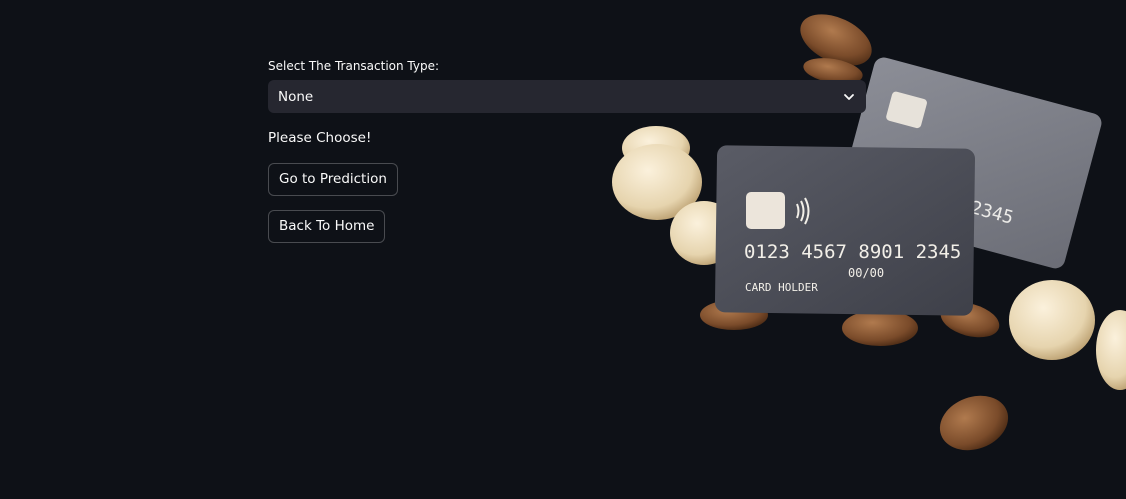 Image resolution: width=1126 pixels, height=499 pixels. Describe the element at coordinates (354, 66) in the screenshot. I see `transaction-type-label: Select The Transaction Type:` at that location.